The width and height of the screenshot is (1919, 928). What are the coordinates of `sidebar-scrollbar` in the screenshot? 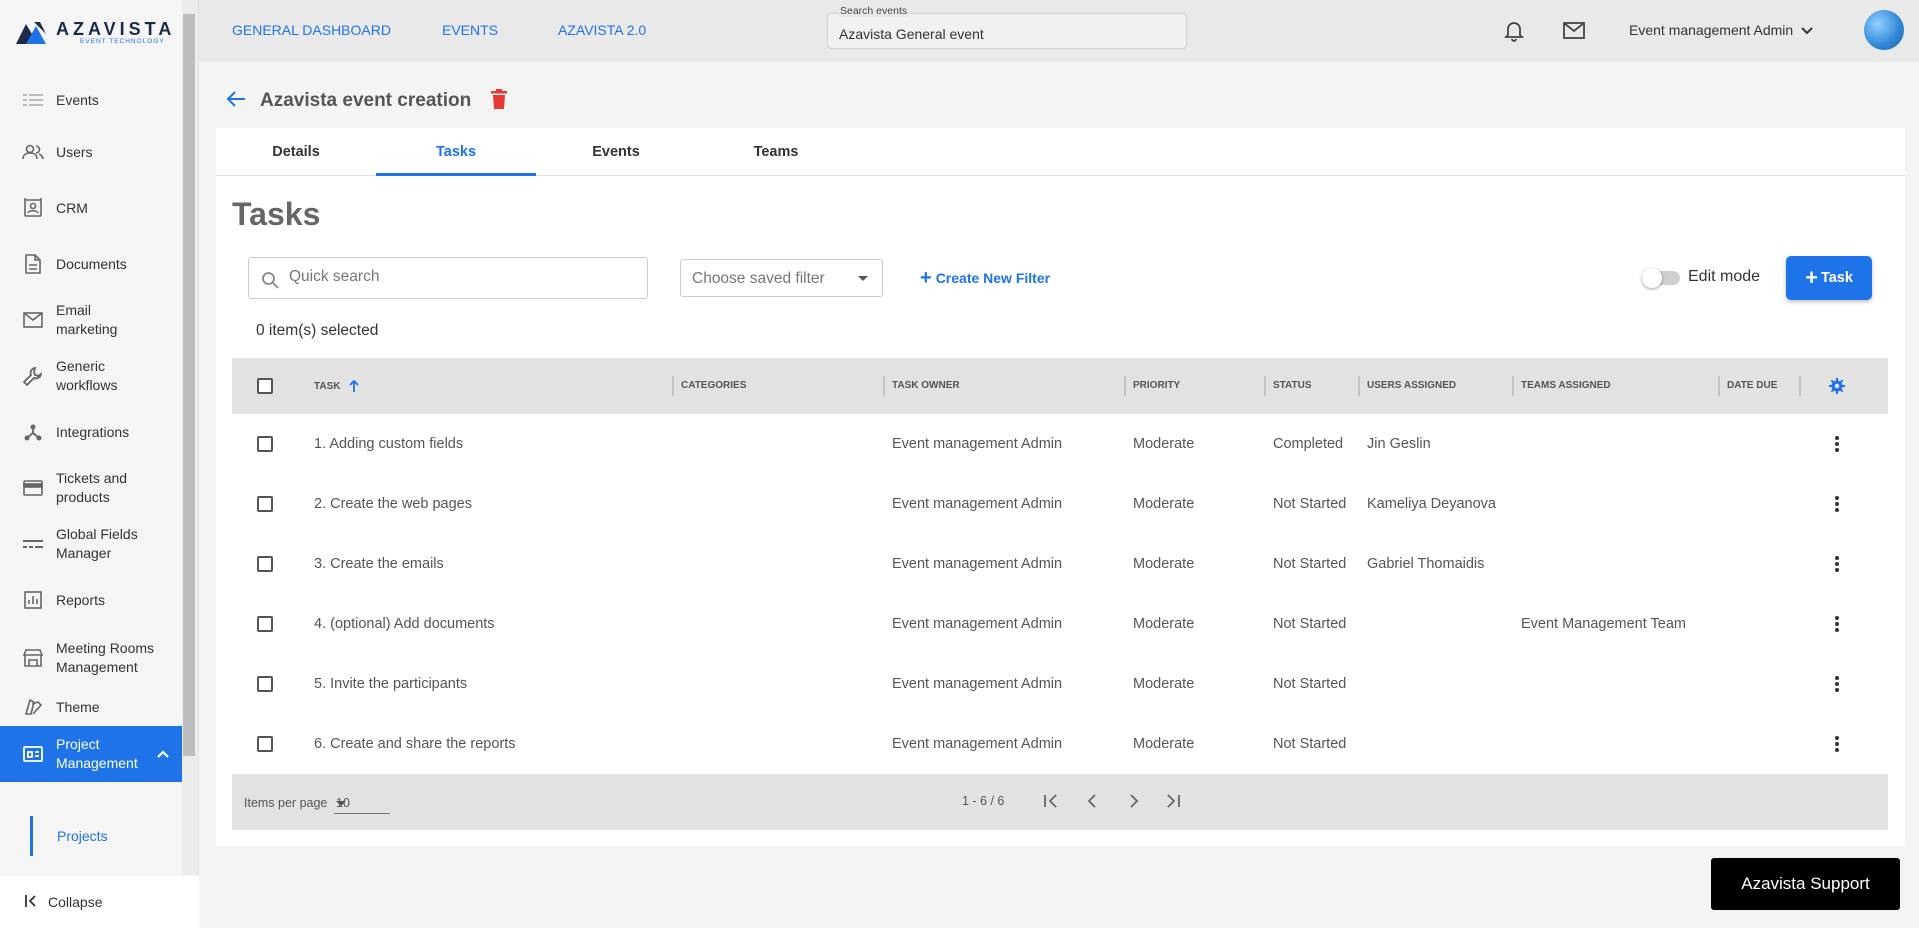 It's located at (190, 437).